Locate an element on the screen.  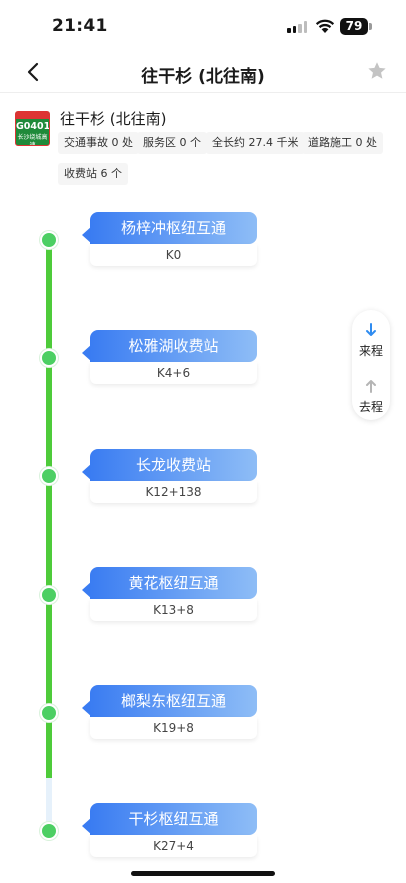
tag-construction: 道路施工 0 处 is located at coordinates (342, 143).